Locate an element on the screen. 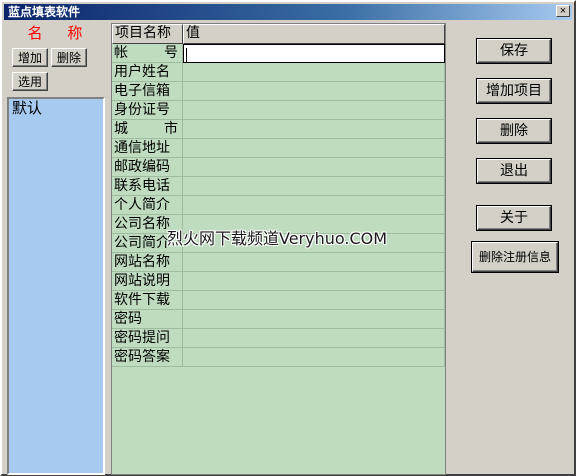 This screenshot has height=476, width=576. table-row: 城市 is located at coordinates (278, 129).